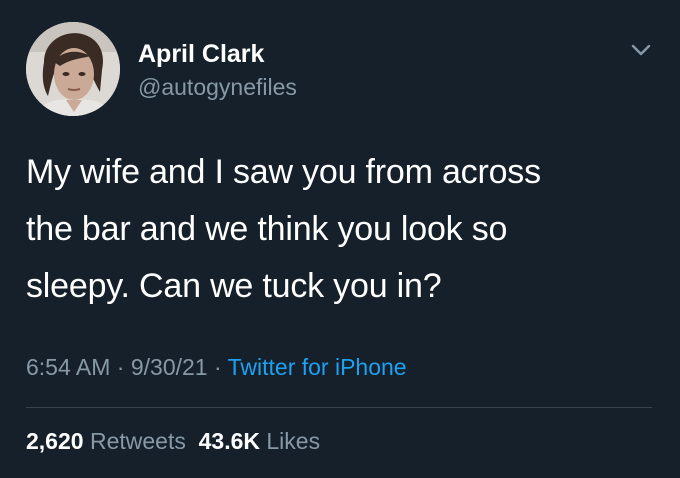 This screenshot has width=680, height=478. I want to click on tweet-stats: 2,620 Retweets 43.6K Likes, so click(173, 441).